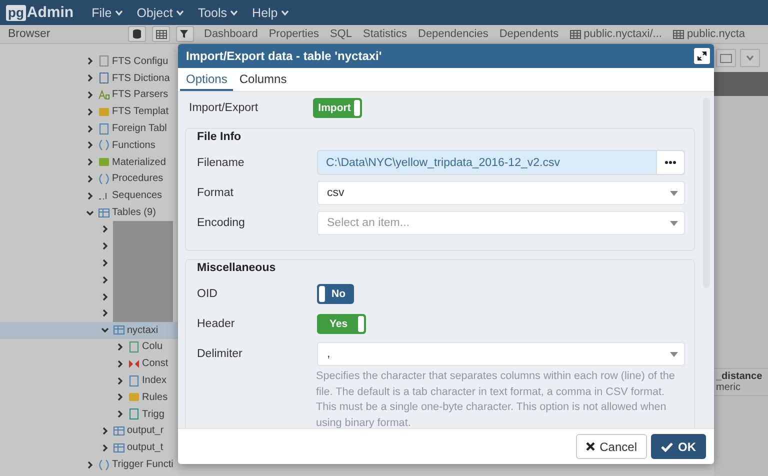  I want to click on panel-tab: Dependents, so click(529, 34).